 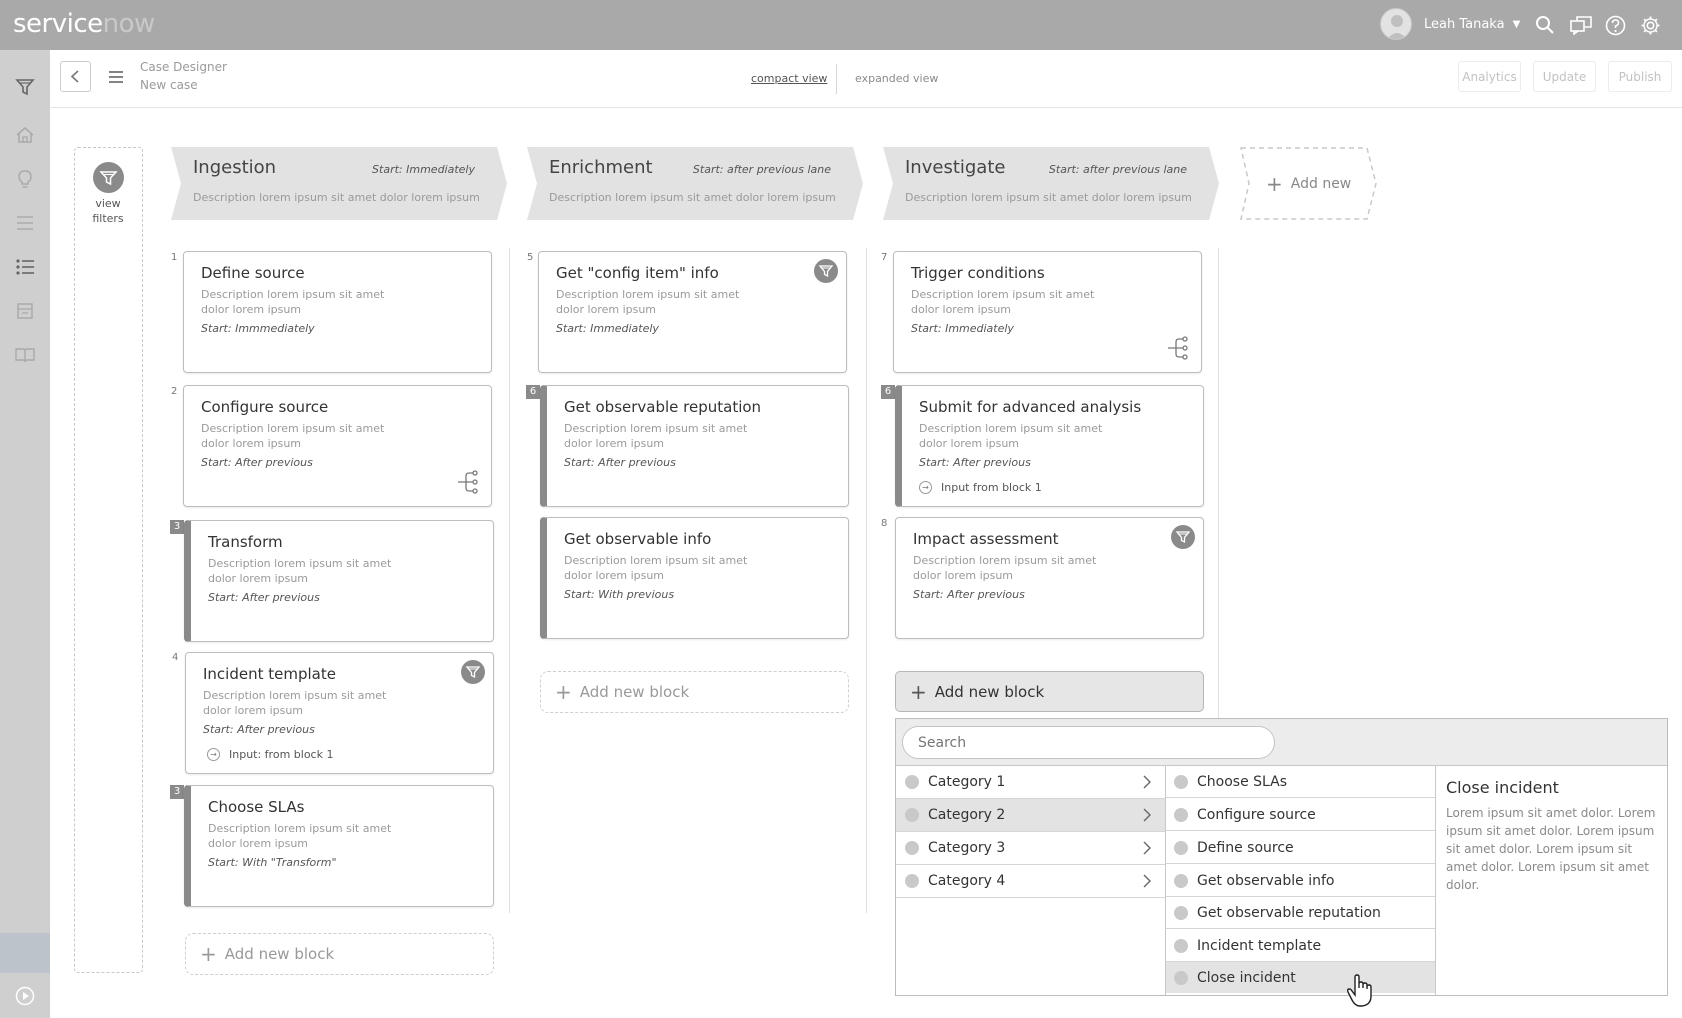 I want to click on add-lane-button: + Add new, so click(x=1308, y=183).